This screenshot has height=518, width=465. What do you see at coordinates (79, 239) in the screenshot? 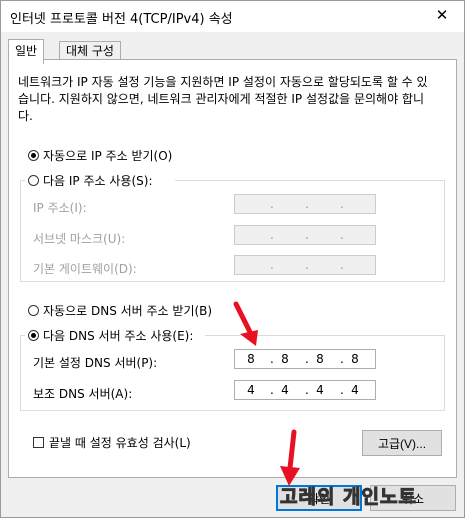
I see `subnet-mask-label: 서브넷 마스크(U):` at bounding box center [79, 239].